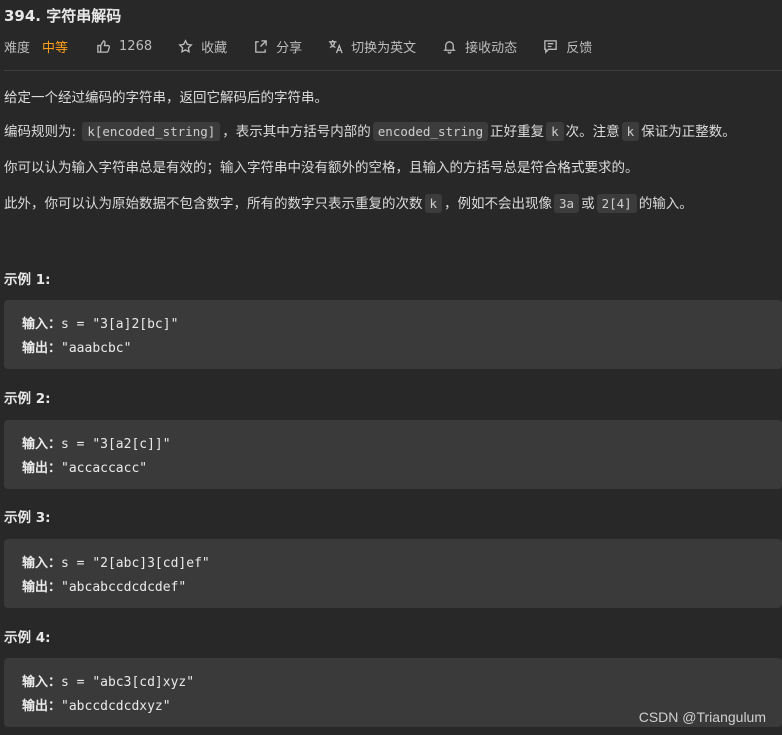 This screenshot has width=782, height=735. Describe the element at coordinates (135, 563) in the screenshot. I see `input-value: s = "2[abc]3[cd]ef"` at that location.